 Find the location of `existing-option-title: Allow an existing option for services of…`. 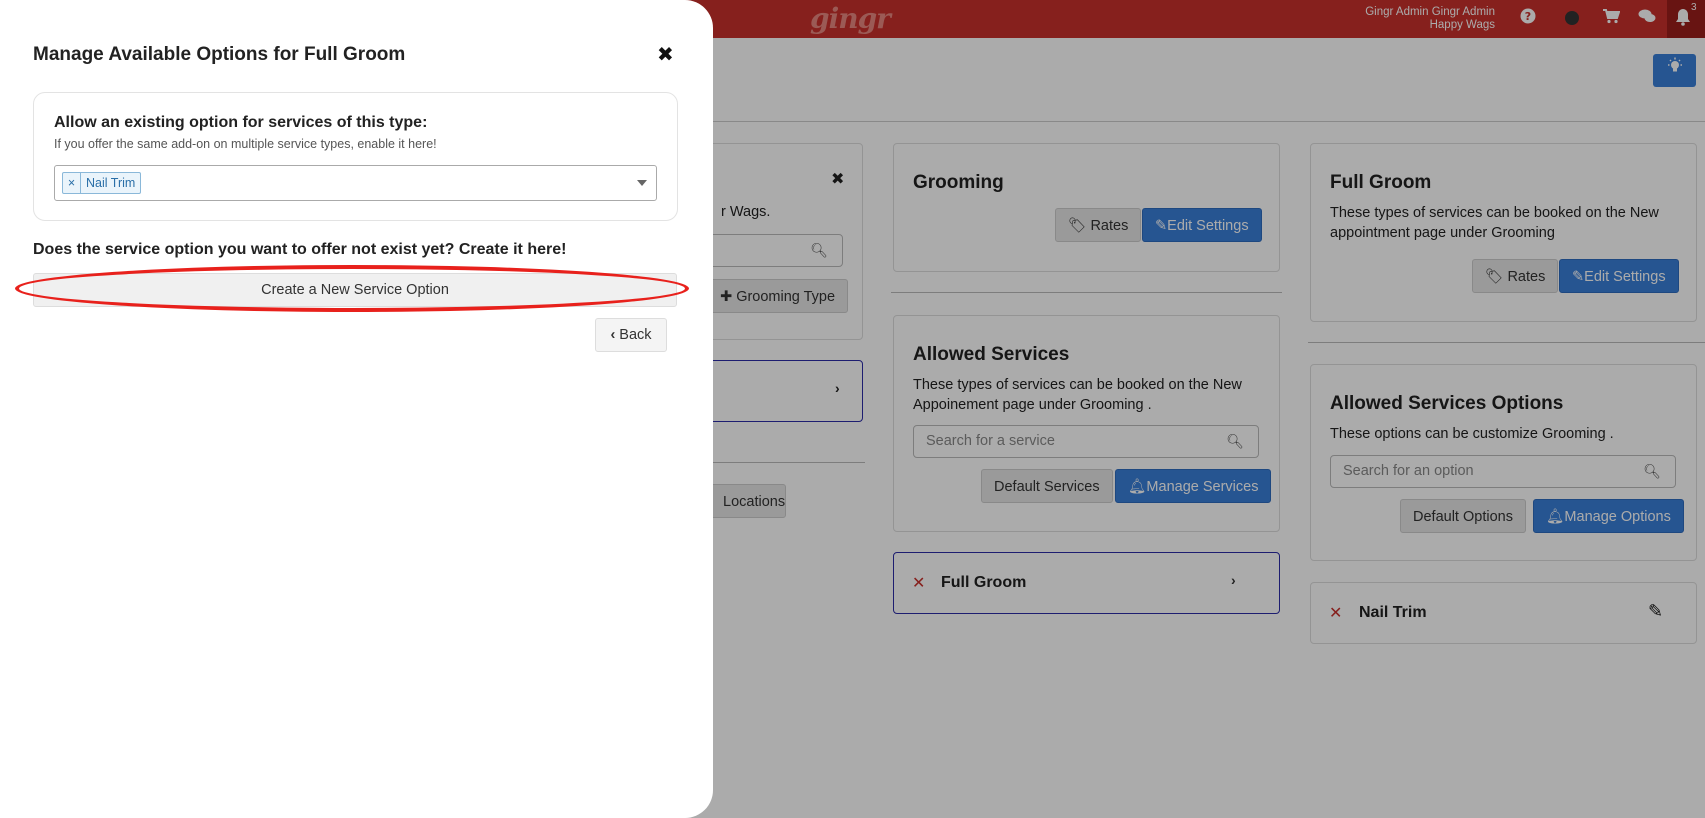

existing-option-title: Allow an existing option for services of… is located at coordinates (241, 122).